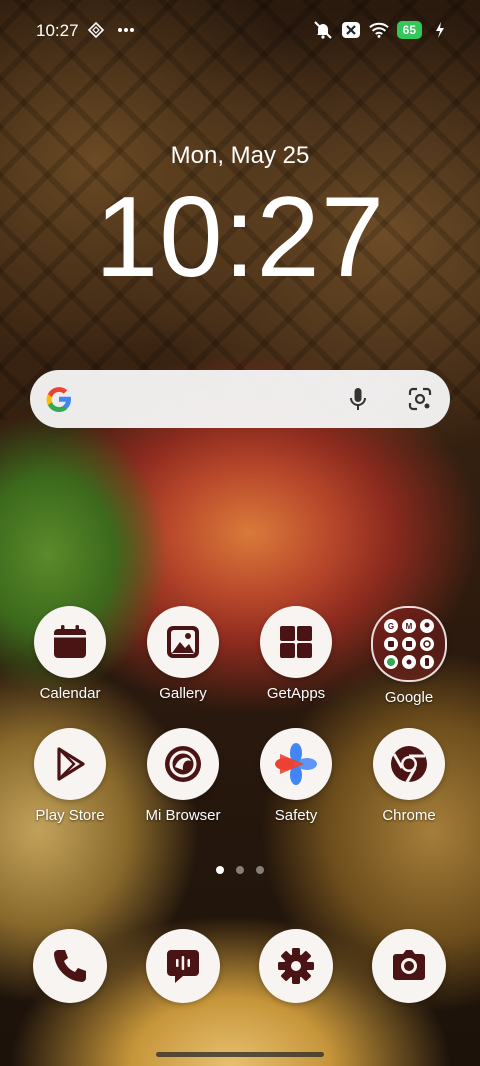 The image size is (480, 1066). I want to click on app-label: Mi Browser, so click(183, 815).